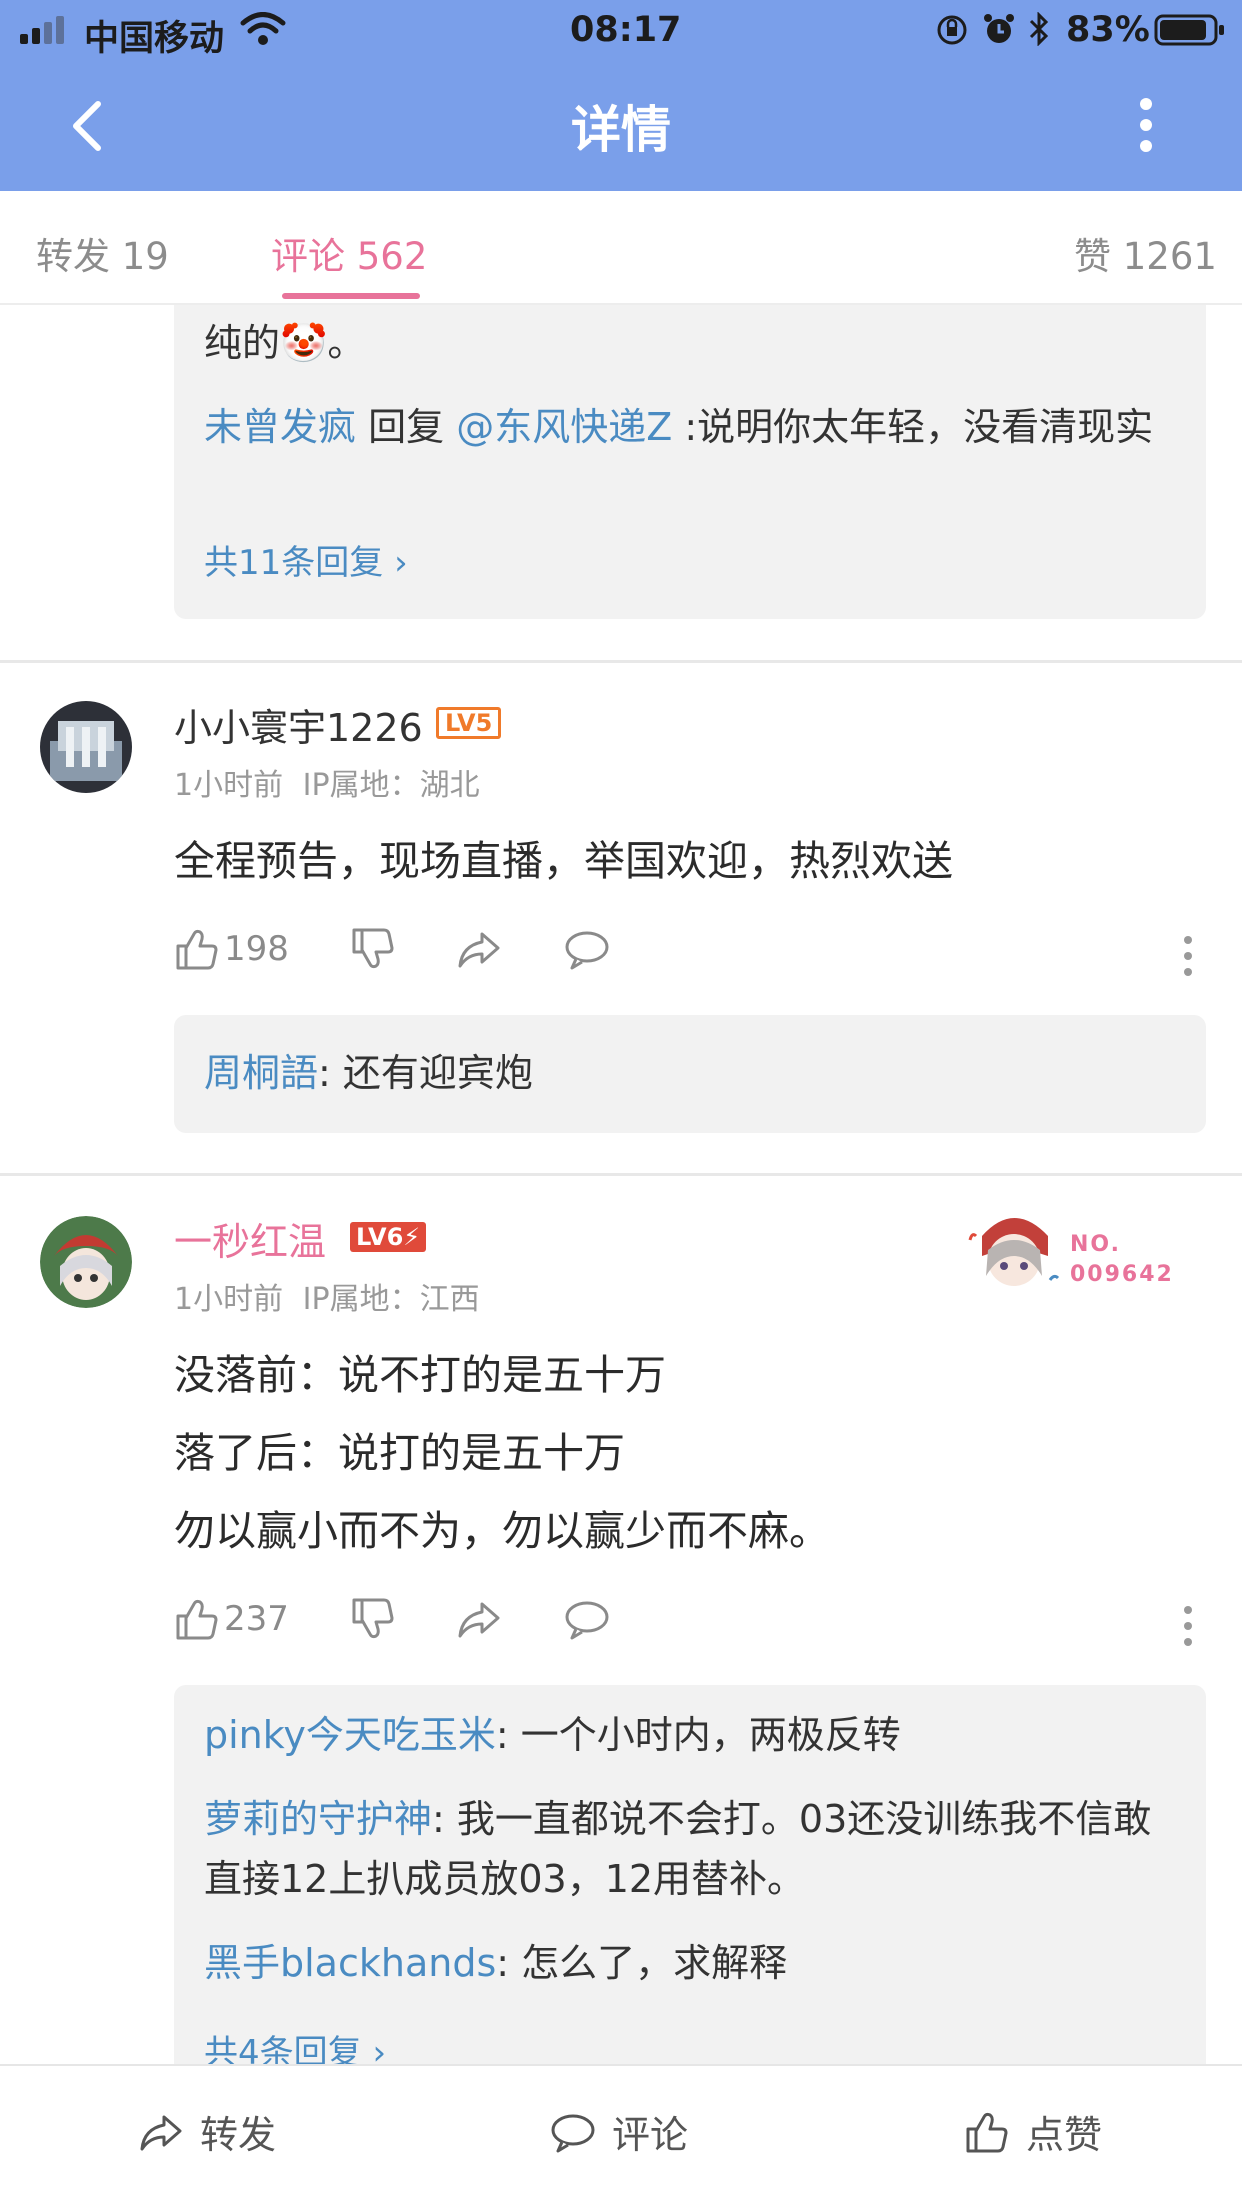 The height and width of the screenshot is (2210, 1242). I want to click on comment-actions: 237, so click(694, 1626).